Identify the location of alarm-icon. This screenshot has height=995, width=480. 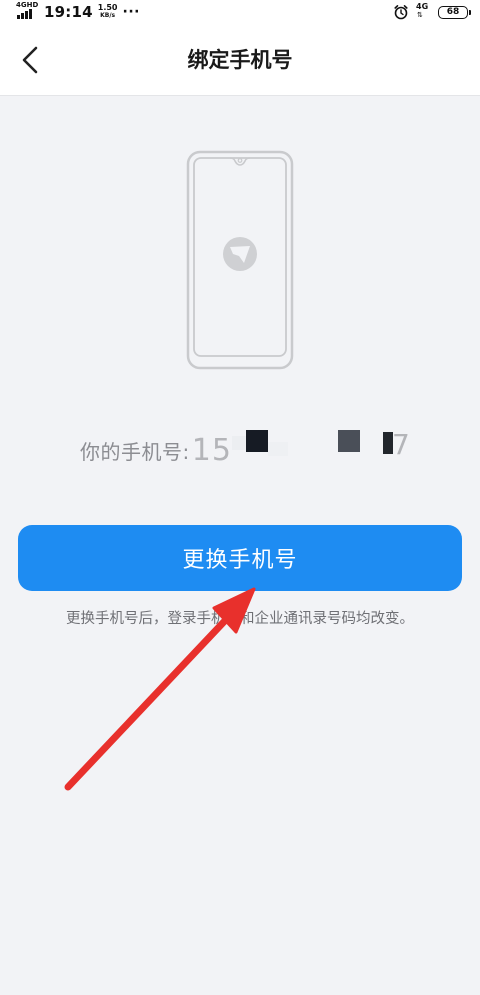
(401, 12).